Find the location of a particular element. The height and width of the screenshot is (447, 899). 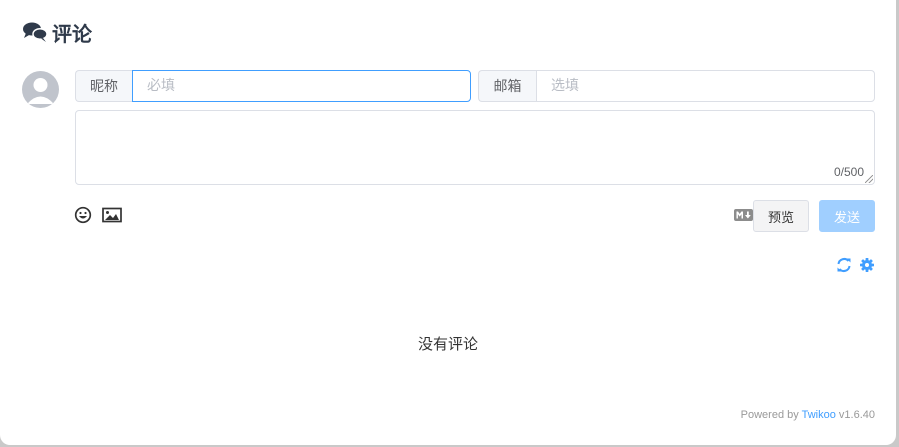

image-icon is located at coordinates (112, 215).